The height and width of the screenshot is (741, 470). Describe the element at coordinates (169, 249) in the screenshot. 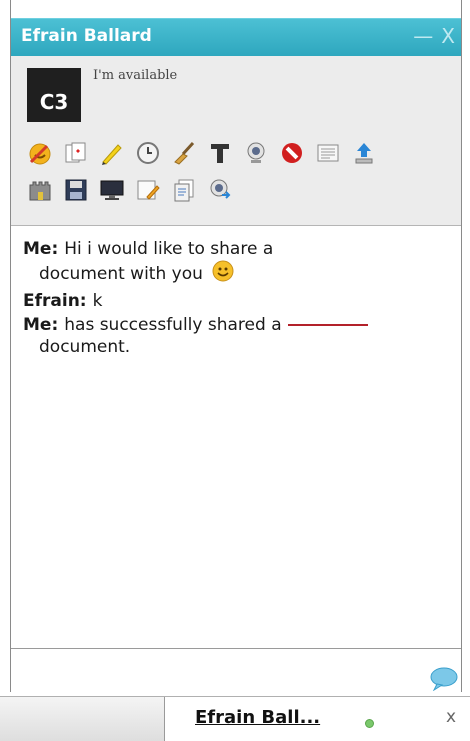

I see `message-text: Hi i would like to share a` at that location.